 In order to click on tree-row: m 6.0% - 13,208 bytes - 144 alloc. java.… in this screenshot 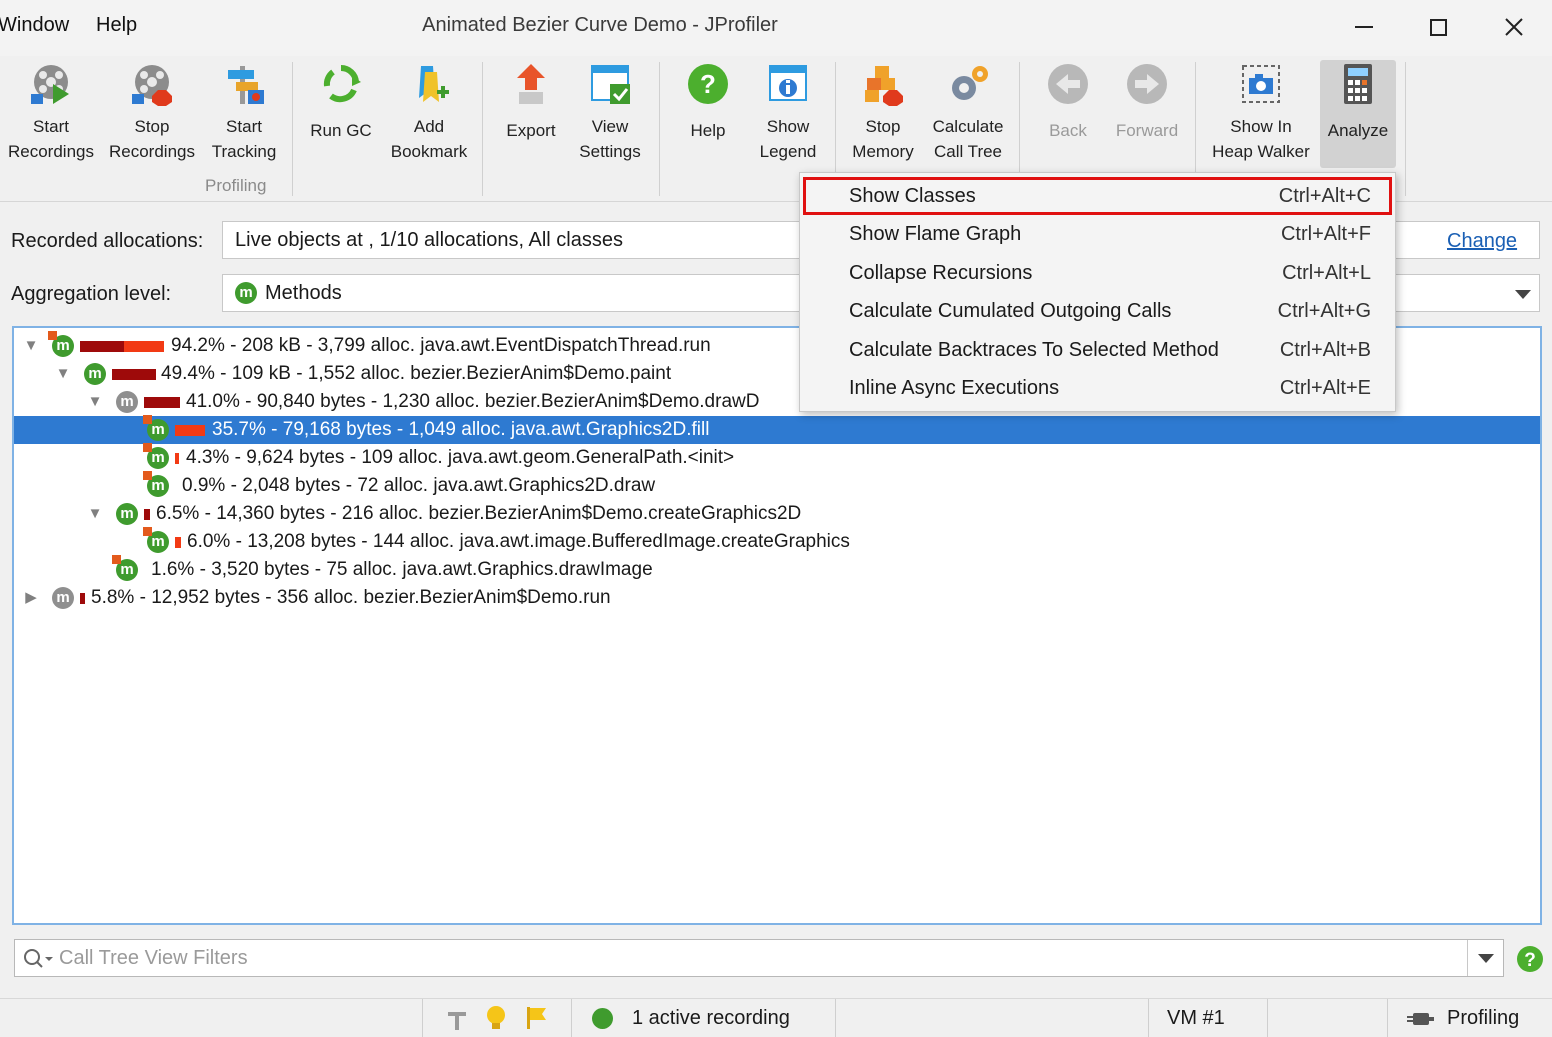, I will do `click(777, 541)`.